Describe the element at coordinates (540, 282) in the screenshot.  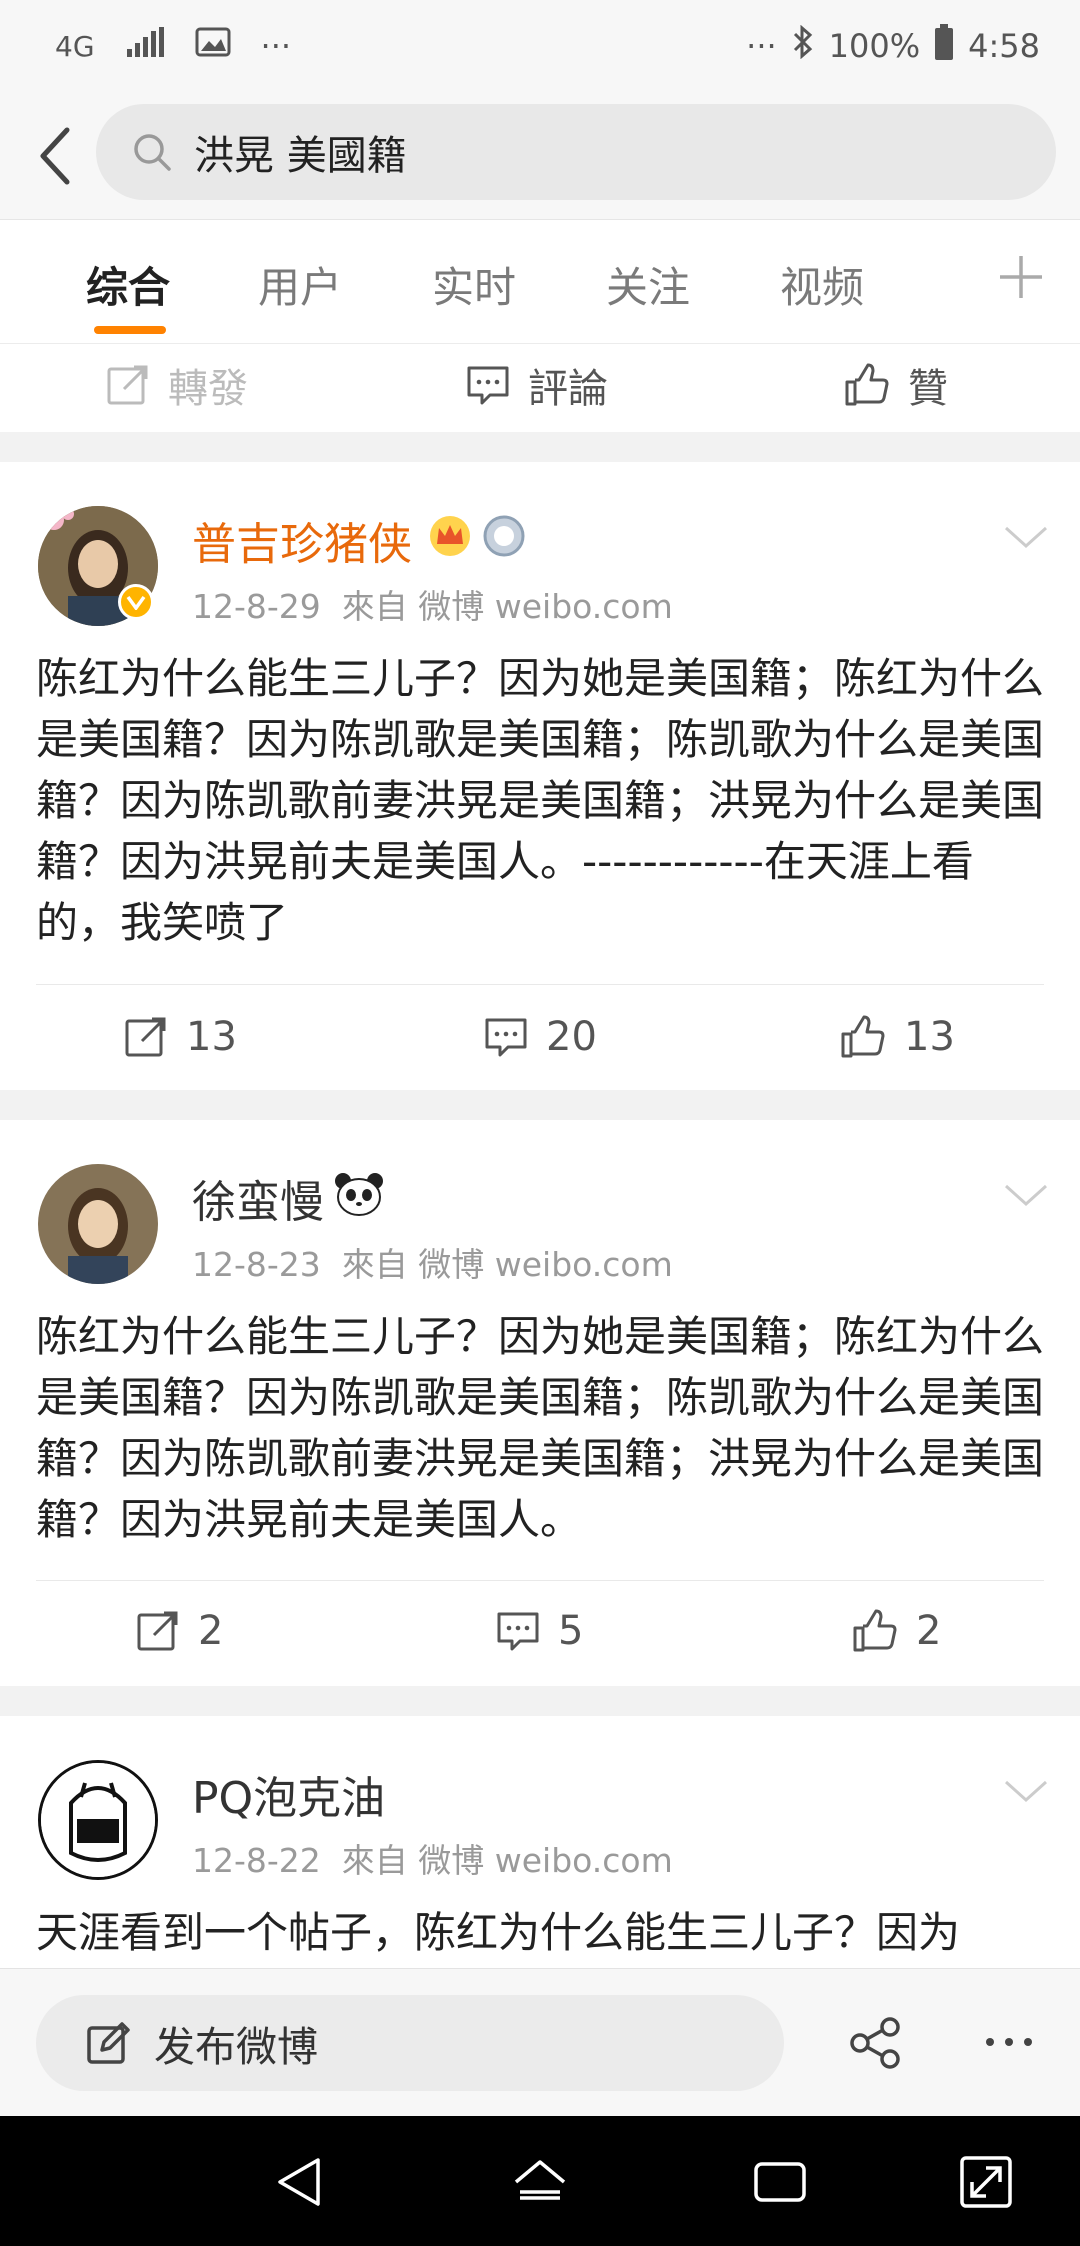
I see `search-tabs: 综合 用户 实时 关注 视频` at that location.